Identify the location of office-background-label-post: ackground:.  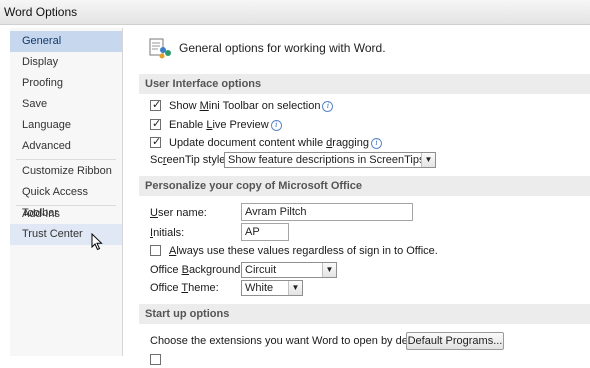
(216, 270).